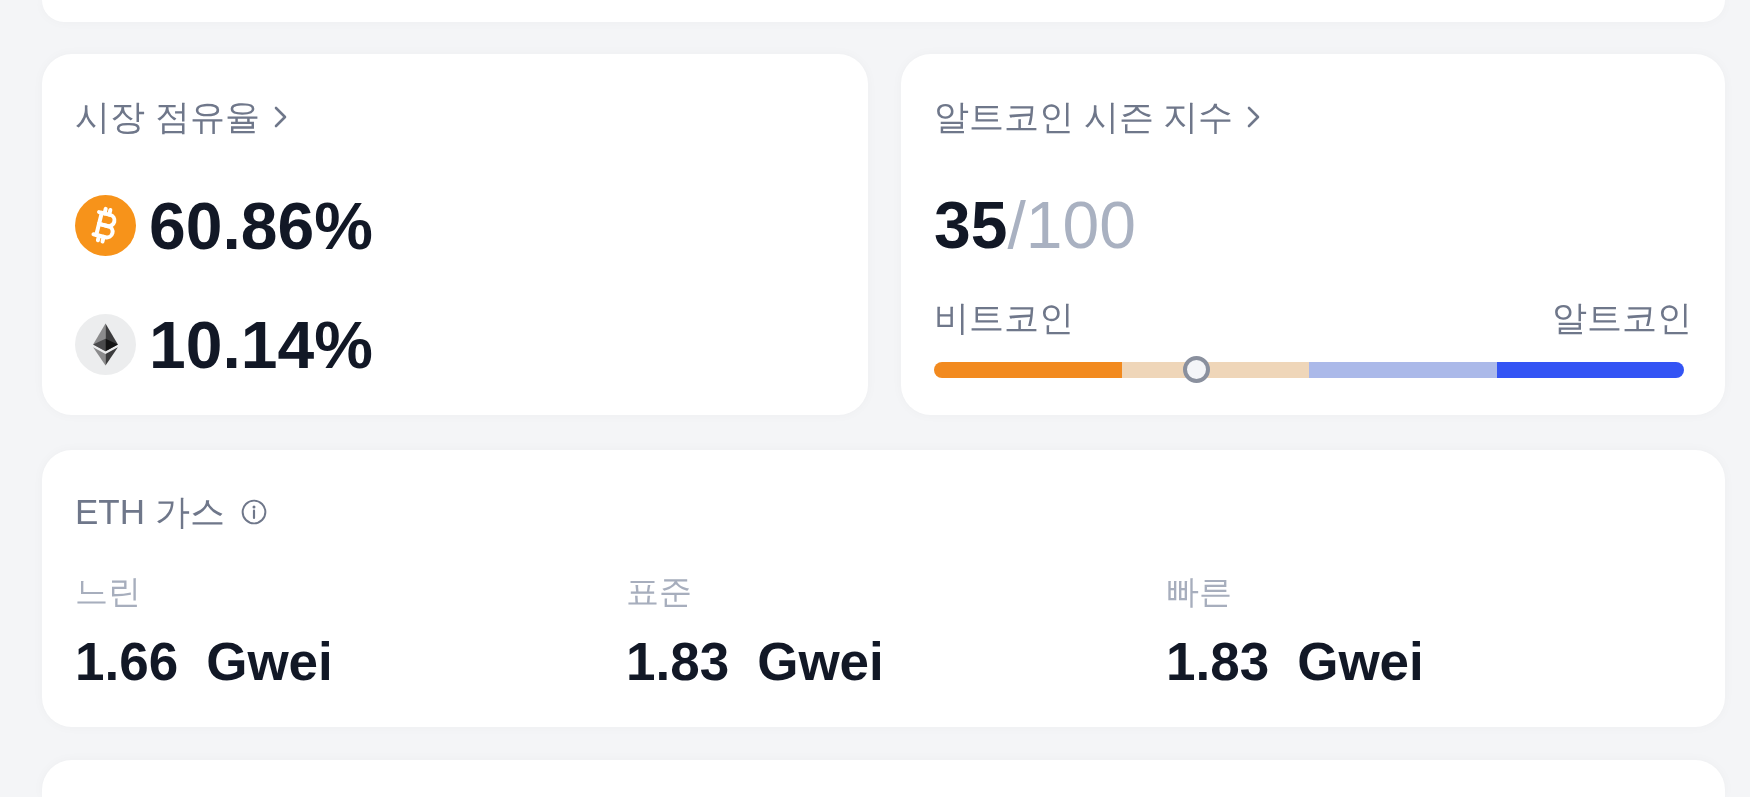 The height and width of the screenshot is (797, 1750). What do you see at coordinates (1097, 117) in the screenshot?
I see `altcoin-season-link: 알트코인 시즌 지수` at bounding box center [1097, 117].